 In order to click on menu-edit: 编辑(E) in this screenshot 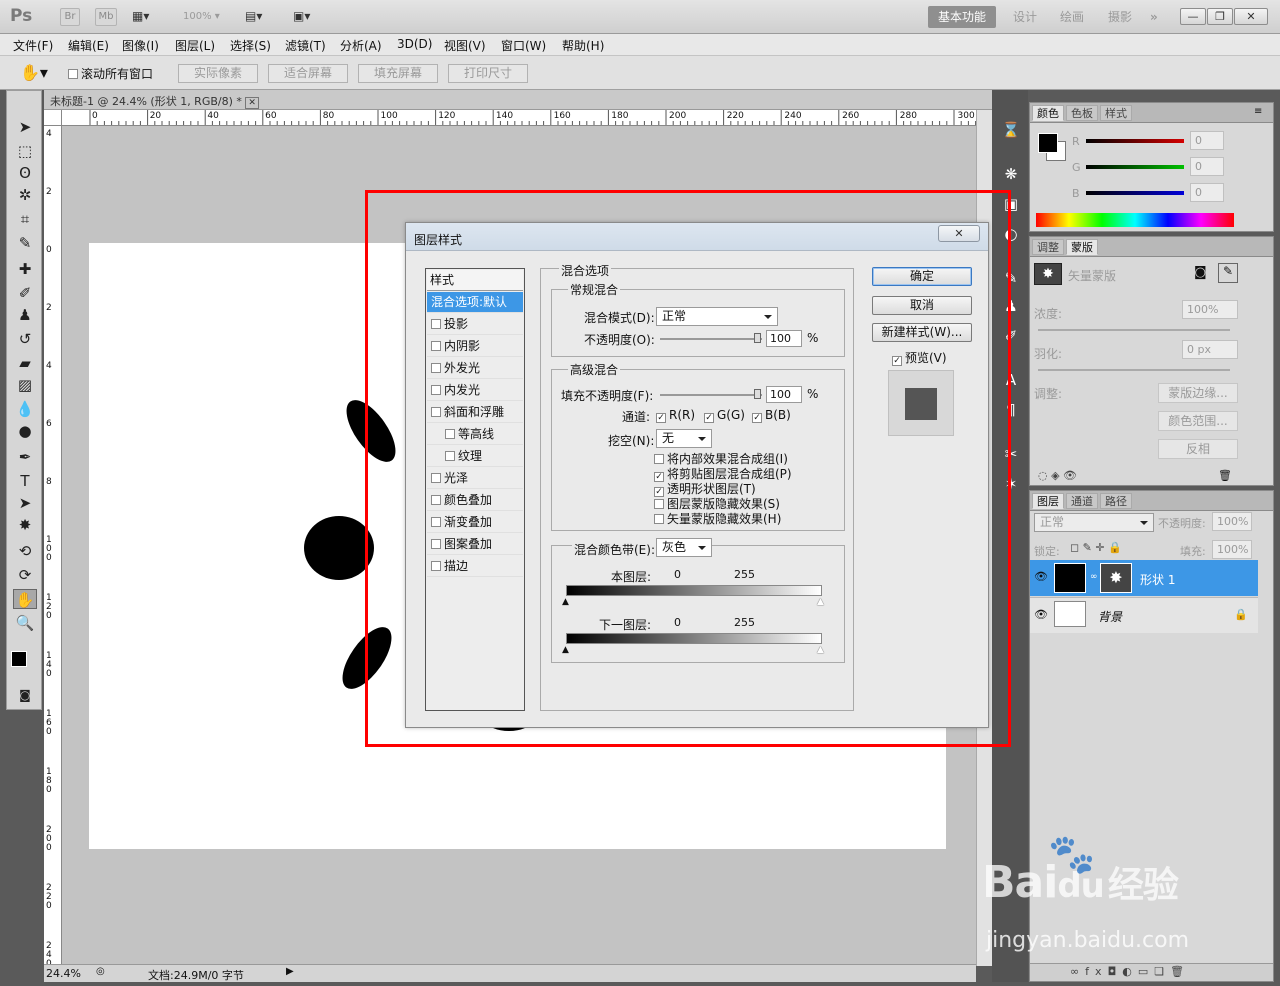, I will do `click(88, 45)`.